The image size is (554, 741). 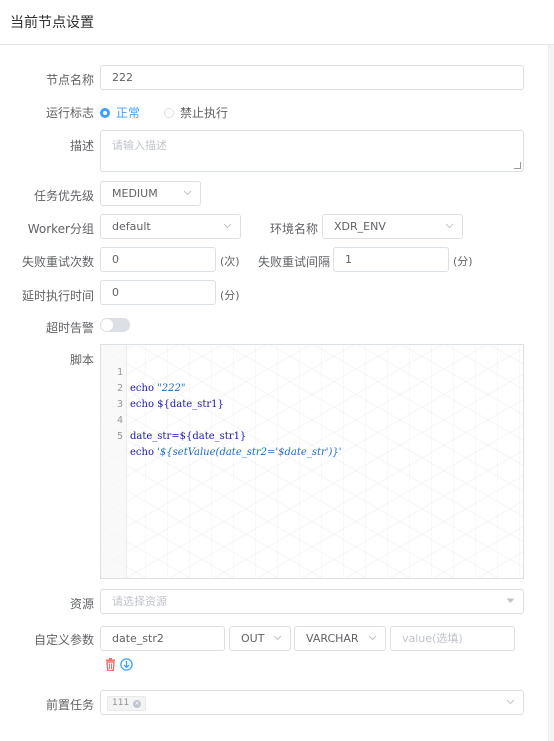 I want to click on panel-title: 当前节点设置, so click(x=52, y=23).